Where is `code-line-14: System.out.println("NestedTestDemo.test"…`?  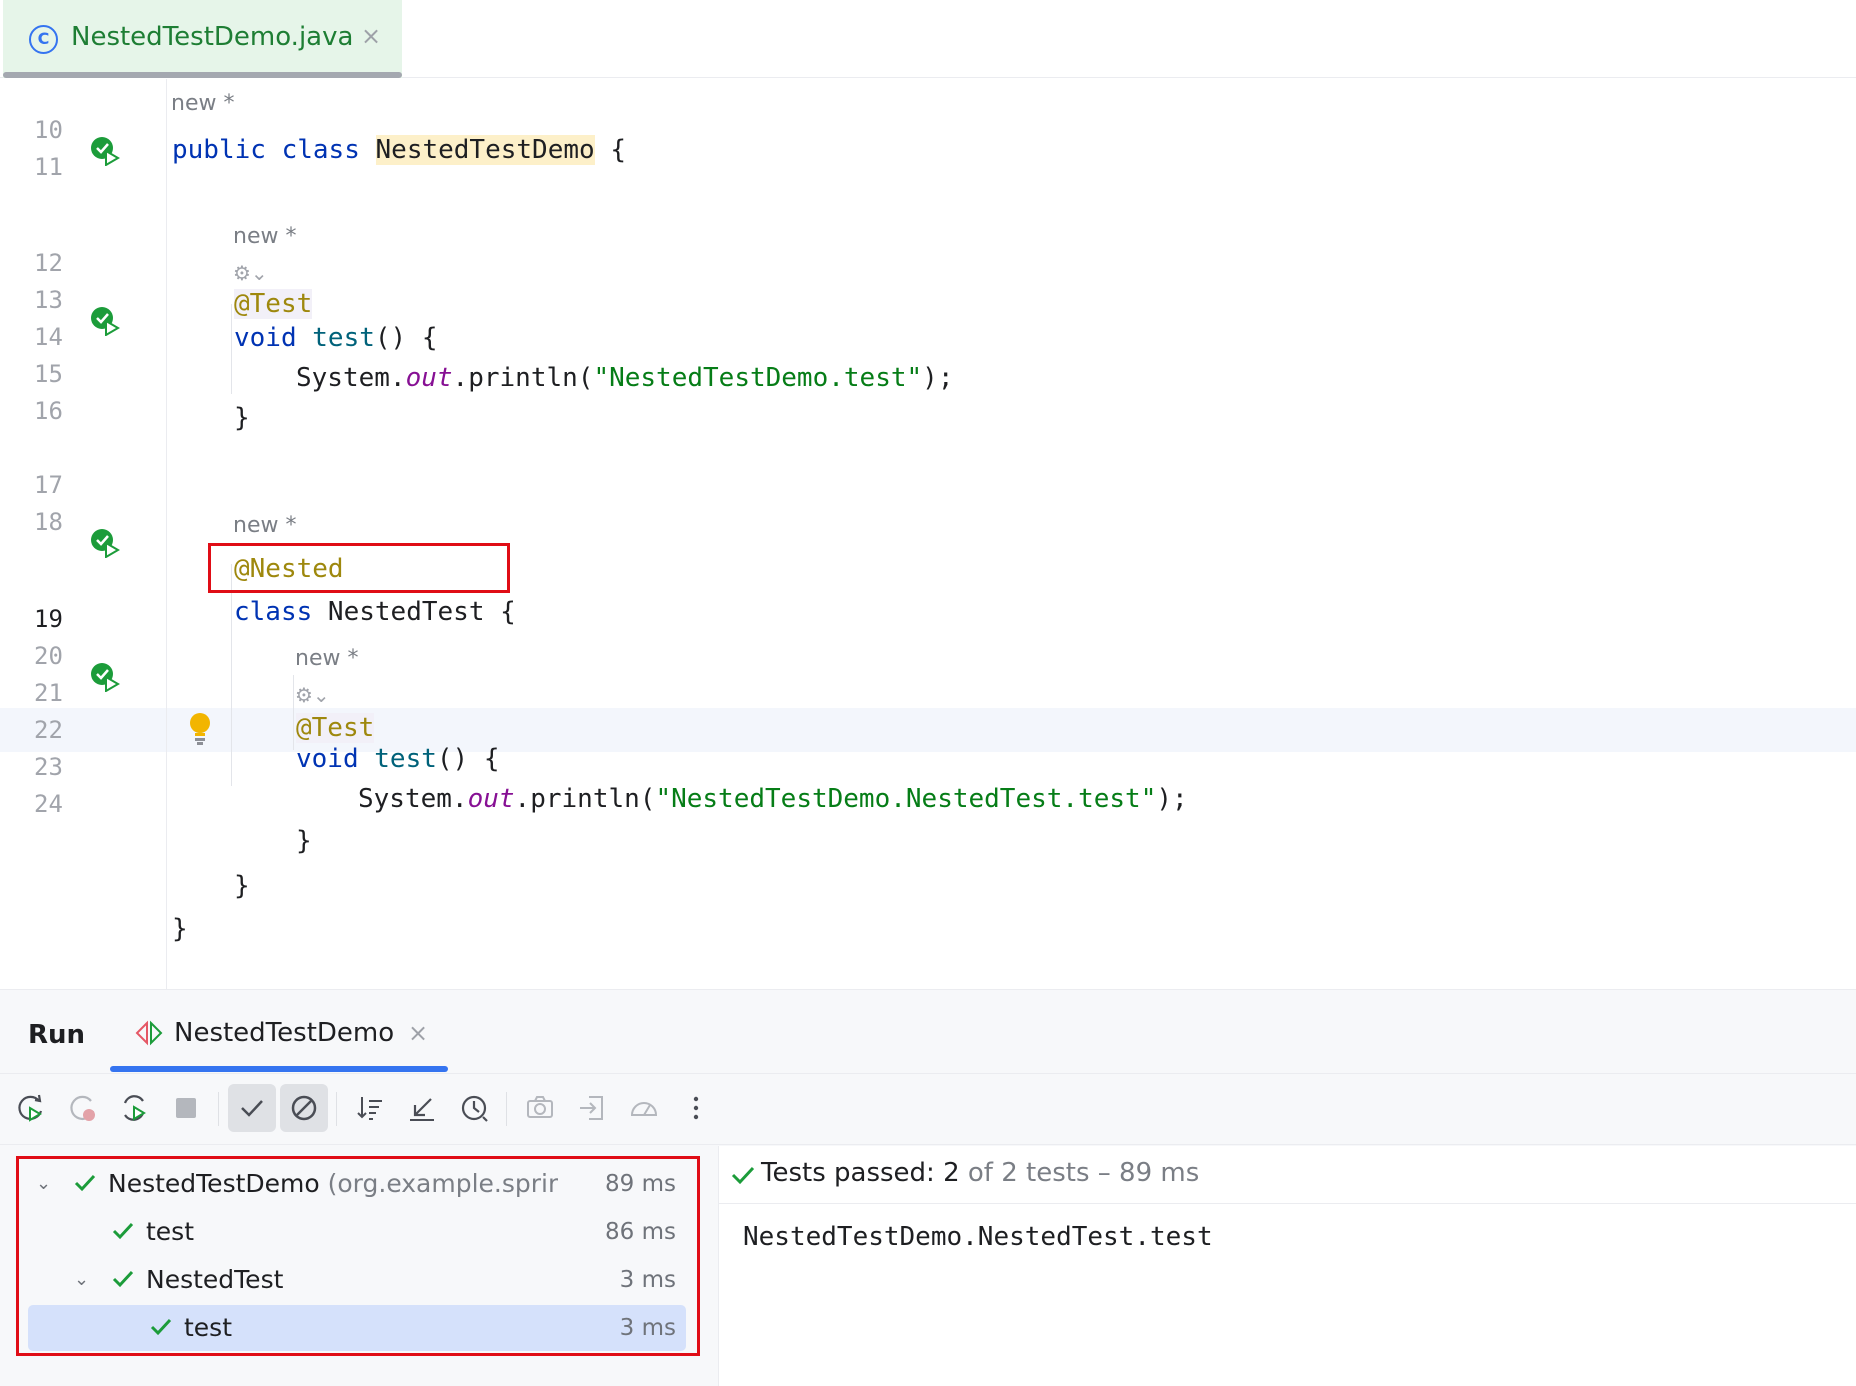
code-line-14: System.out.println("NestedTestDemo.test"… is located at coordinates (624, 378).